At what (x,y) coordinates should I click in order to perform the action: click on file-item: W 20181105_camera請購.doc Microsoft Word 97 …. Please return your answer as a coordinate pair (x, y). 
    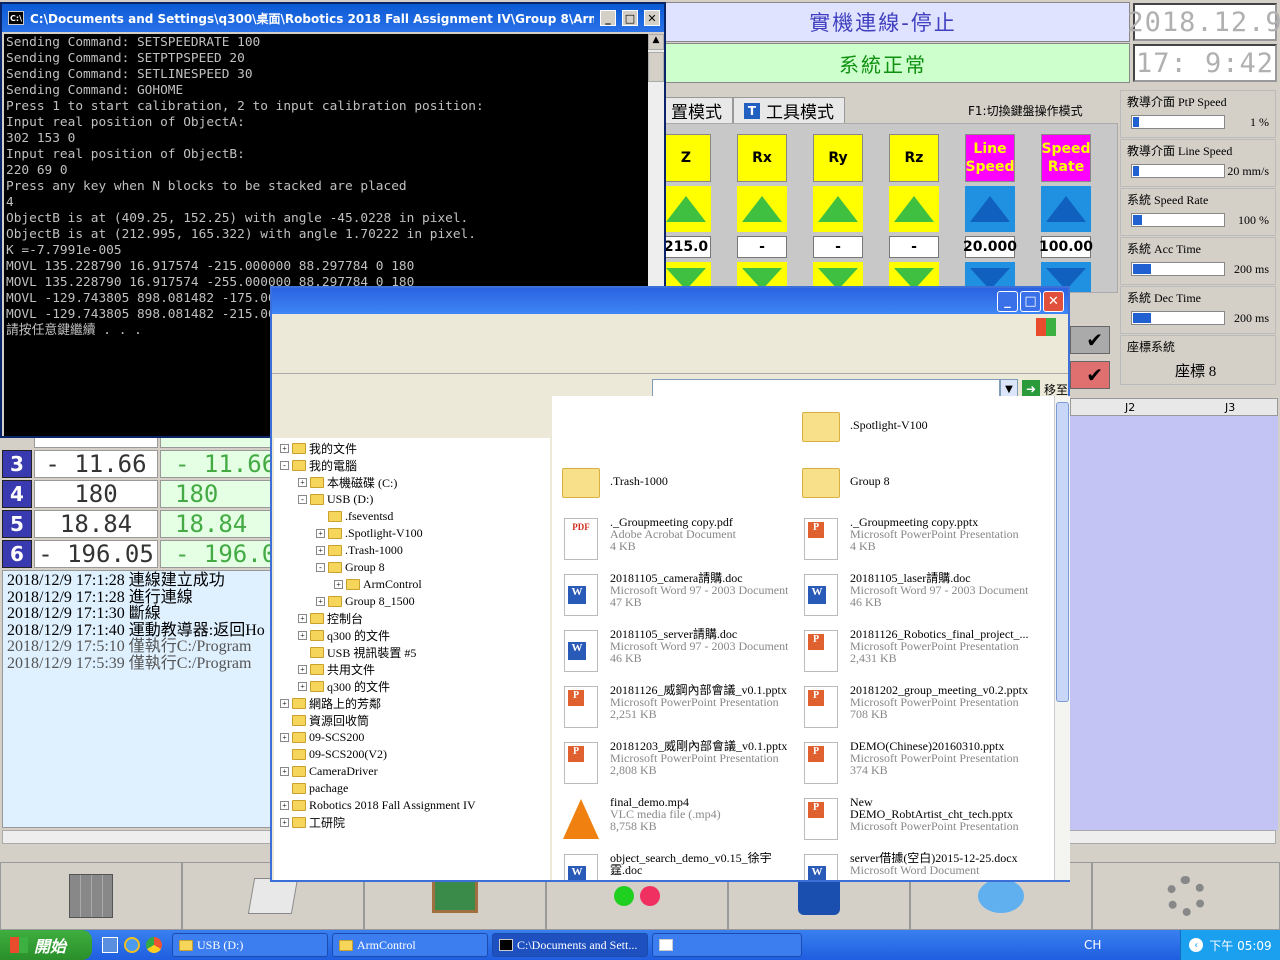
    Looking at the image, I should click on (677, 598).